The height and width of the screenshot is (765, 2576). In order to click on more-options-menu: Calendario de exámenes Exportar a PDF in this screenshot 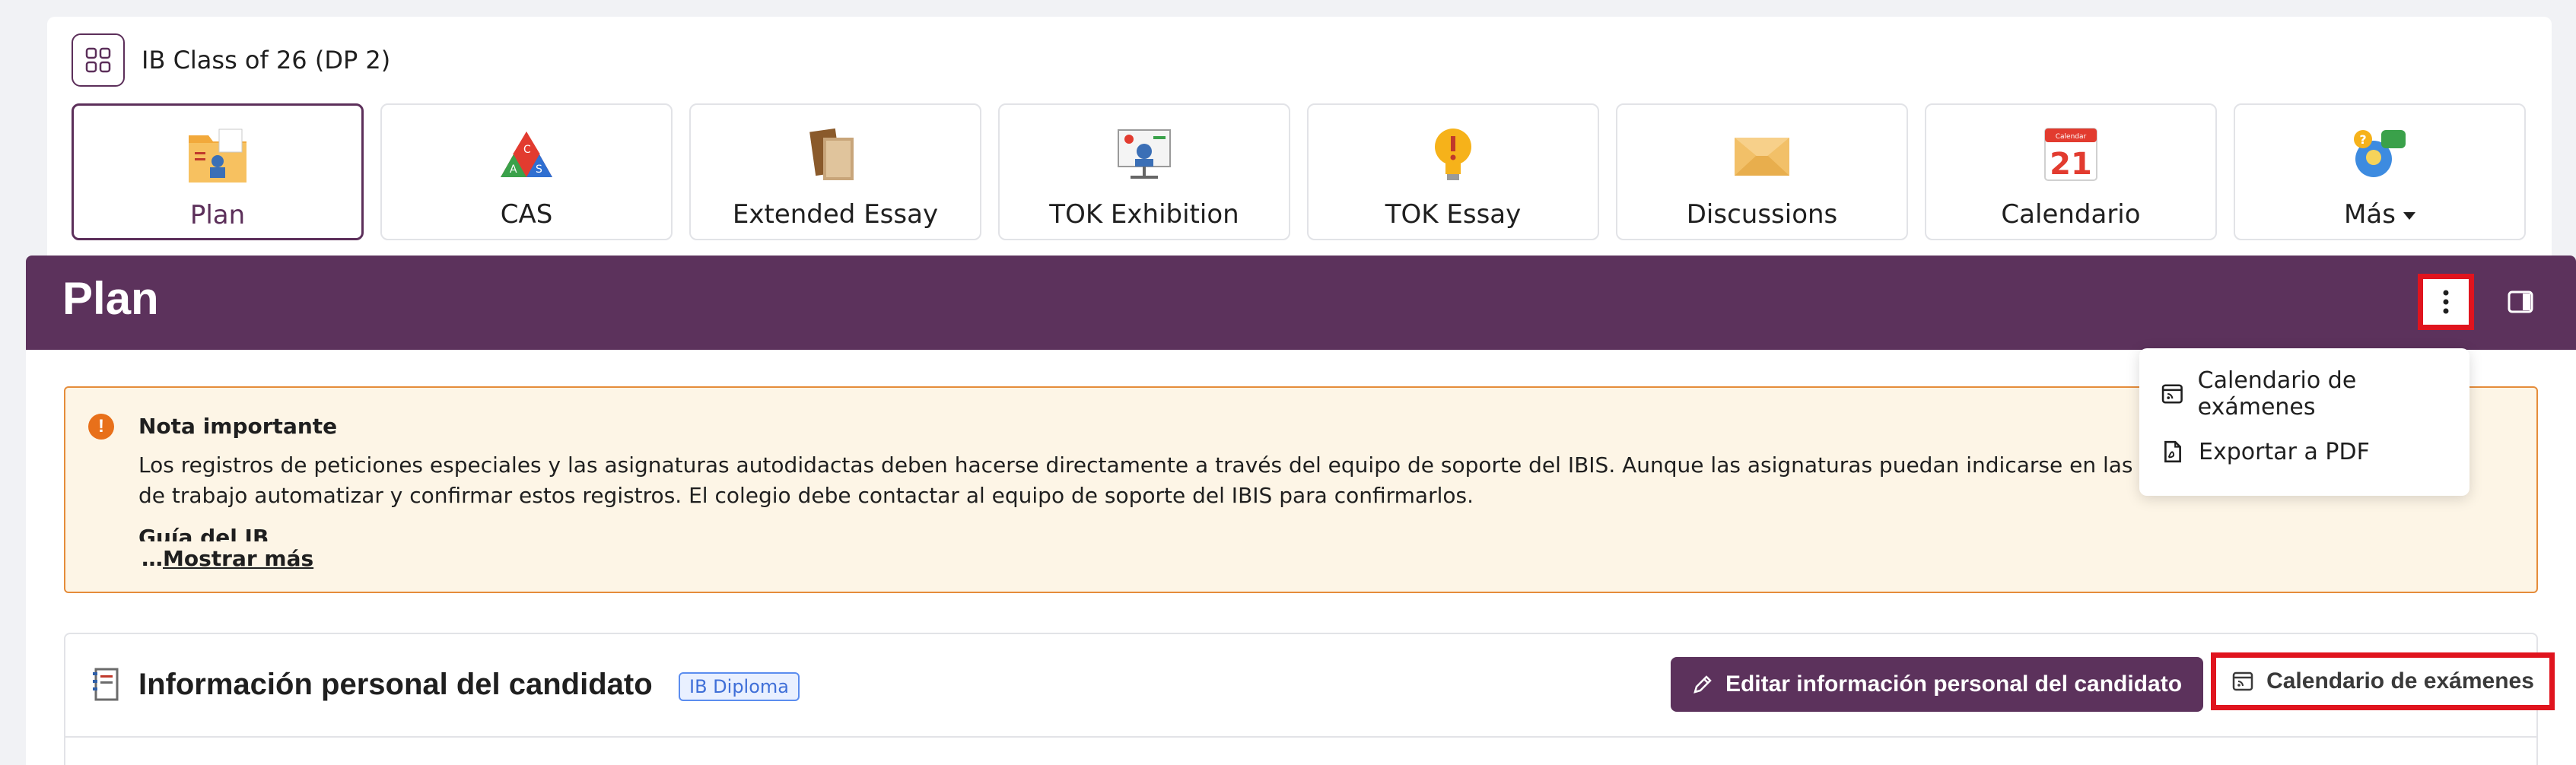, I will do `click(2304, 422)`.